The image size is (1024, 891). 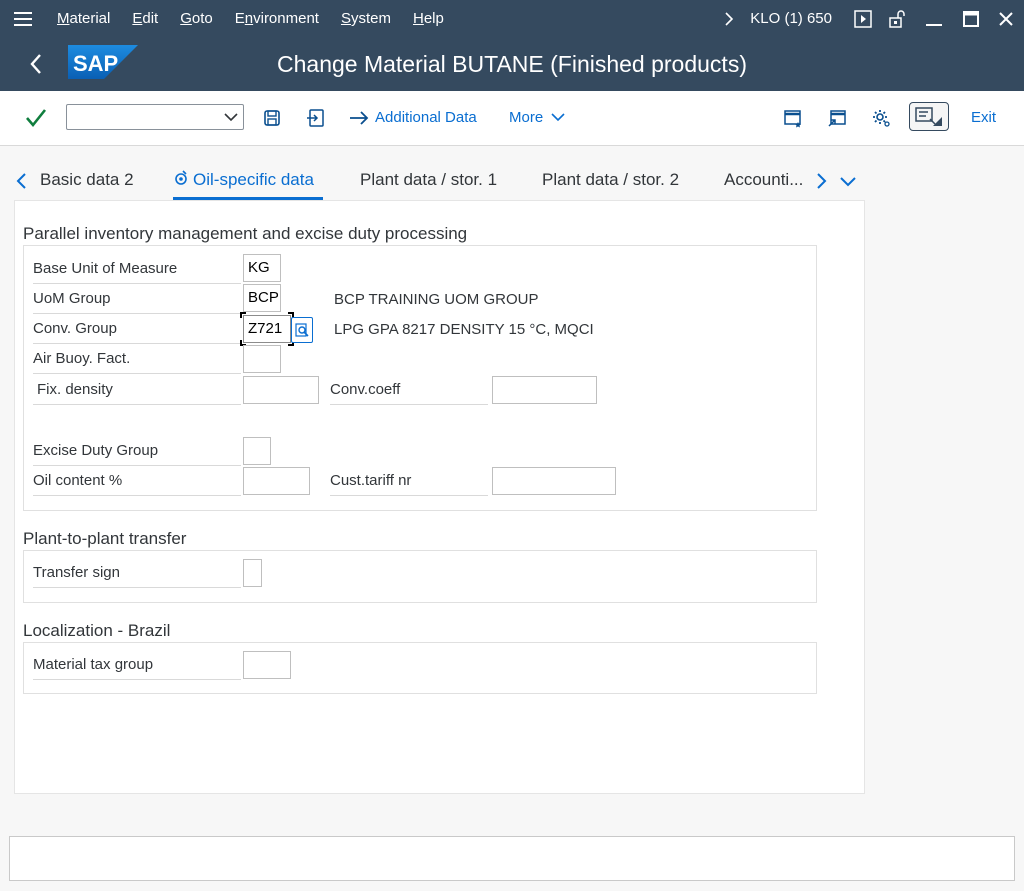 What do you see at coordinates (231, 117) in the screenshot?
I see `dropdown-icon` at bounding box center [231, 117].